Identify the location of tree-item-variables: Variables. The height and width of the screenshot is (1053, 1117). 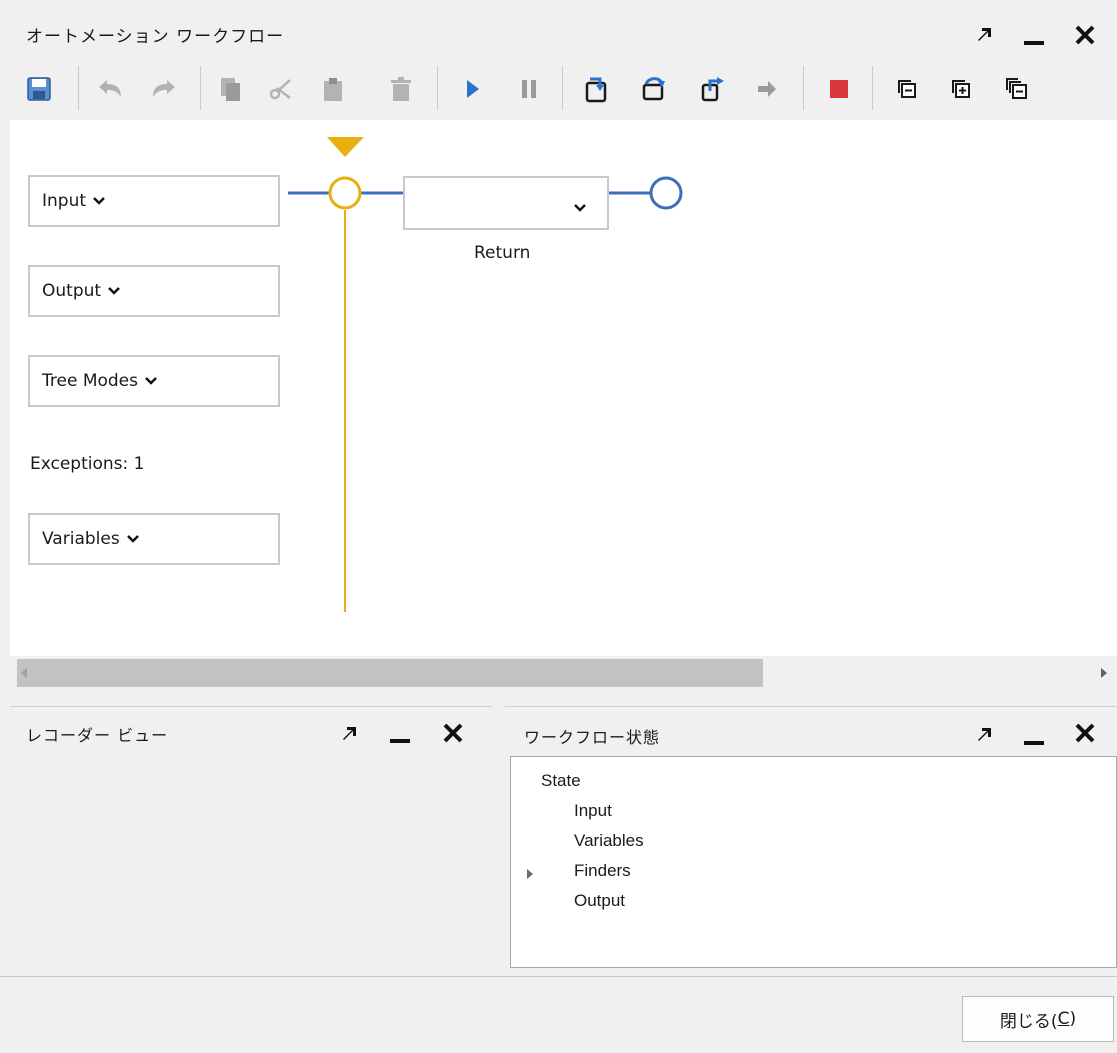
(609, 841).